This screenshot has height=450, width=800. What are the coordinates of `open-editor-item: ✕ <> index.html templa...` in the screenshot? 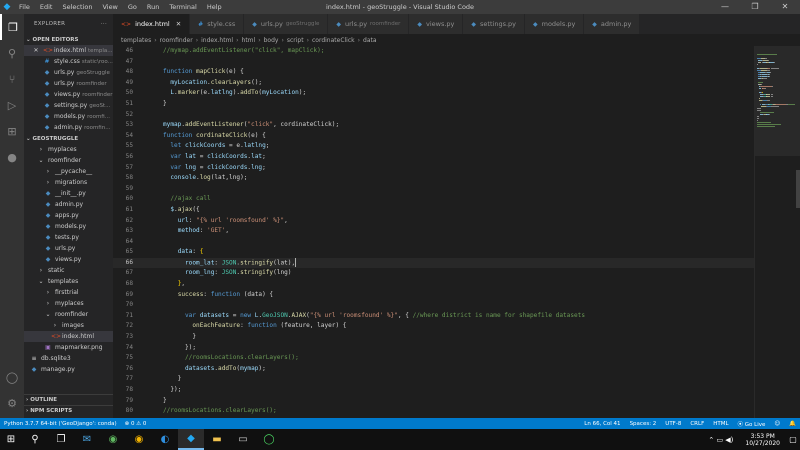 It's located at (68, 50).